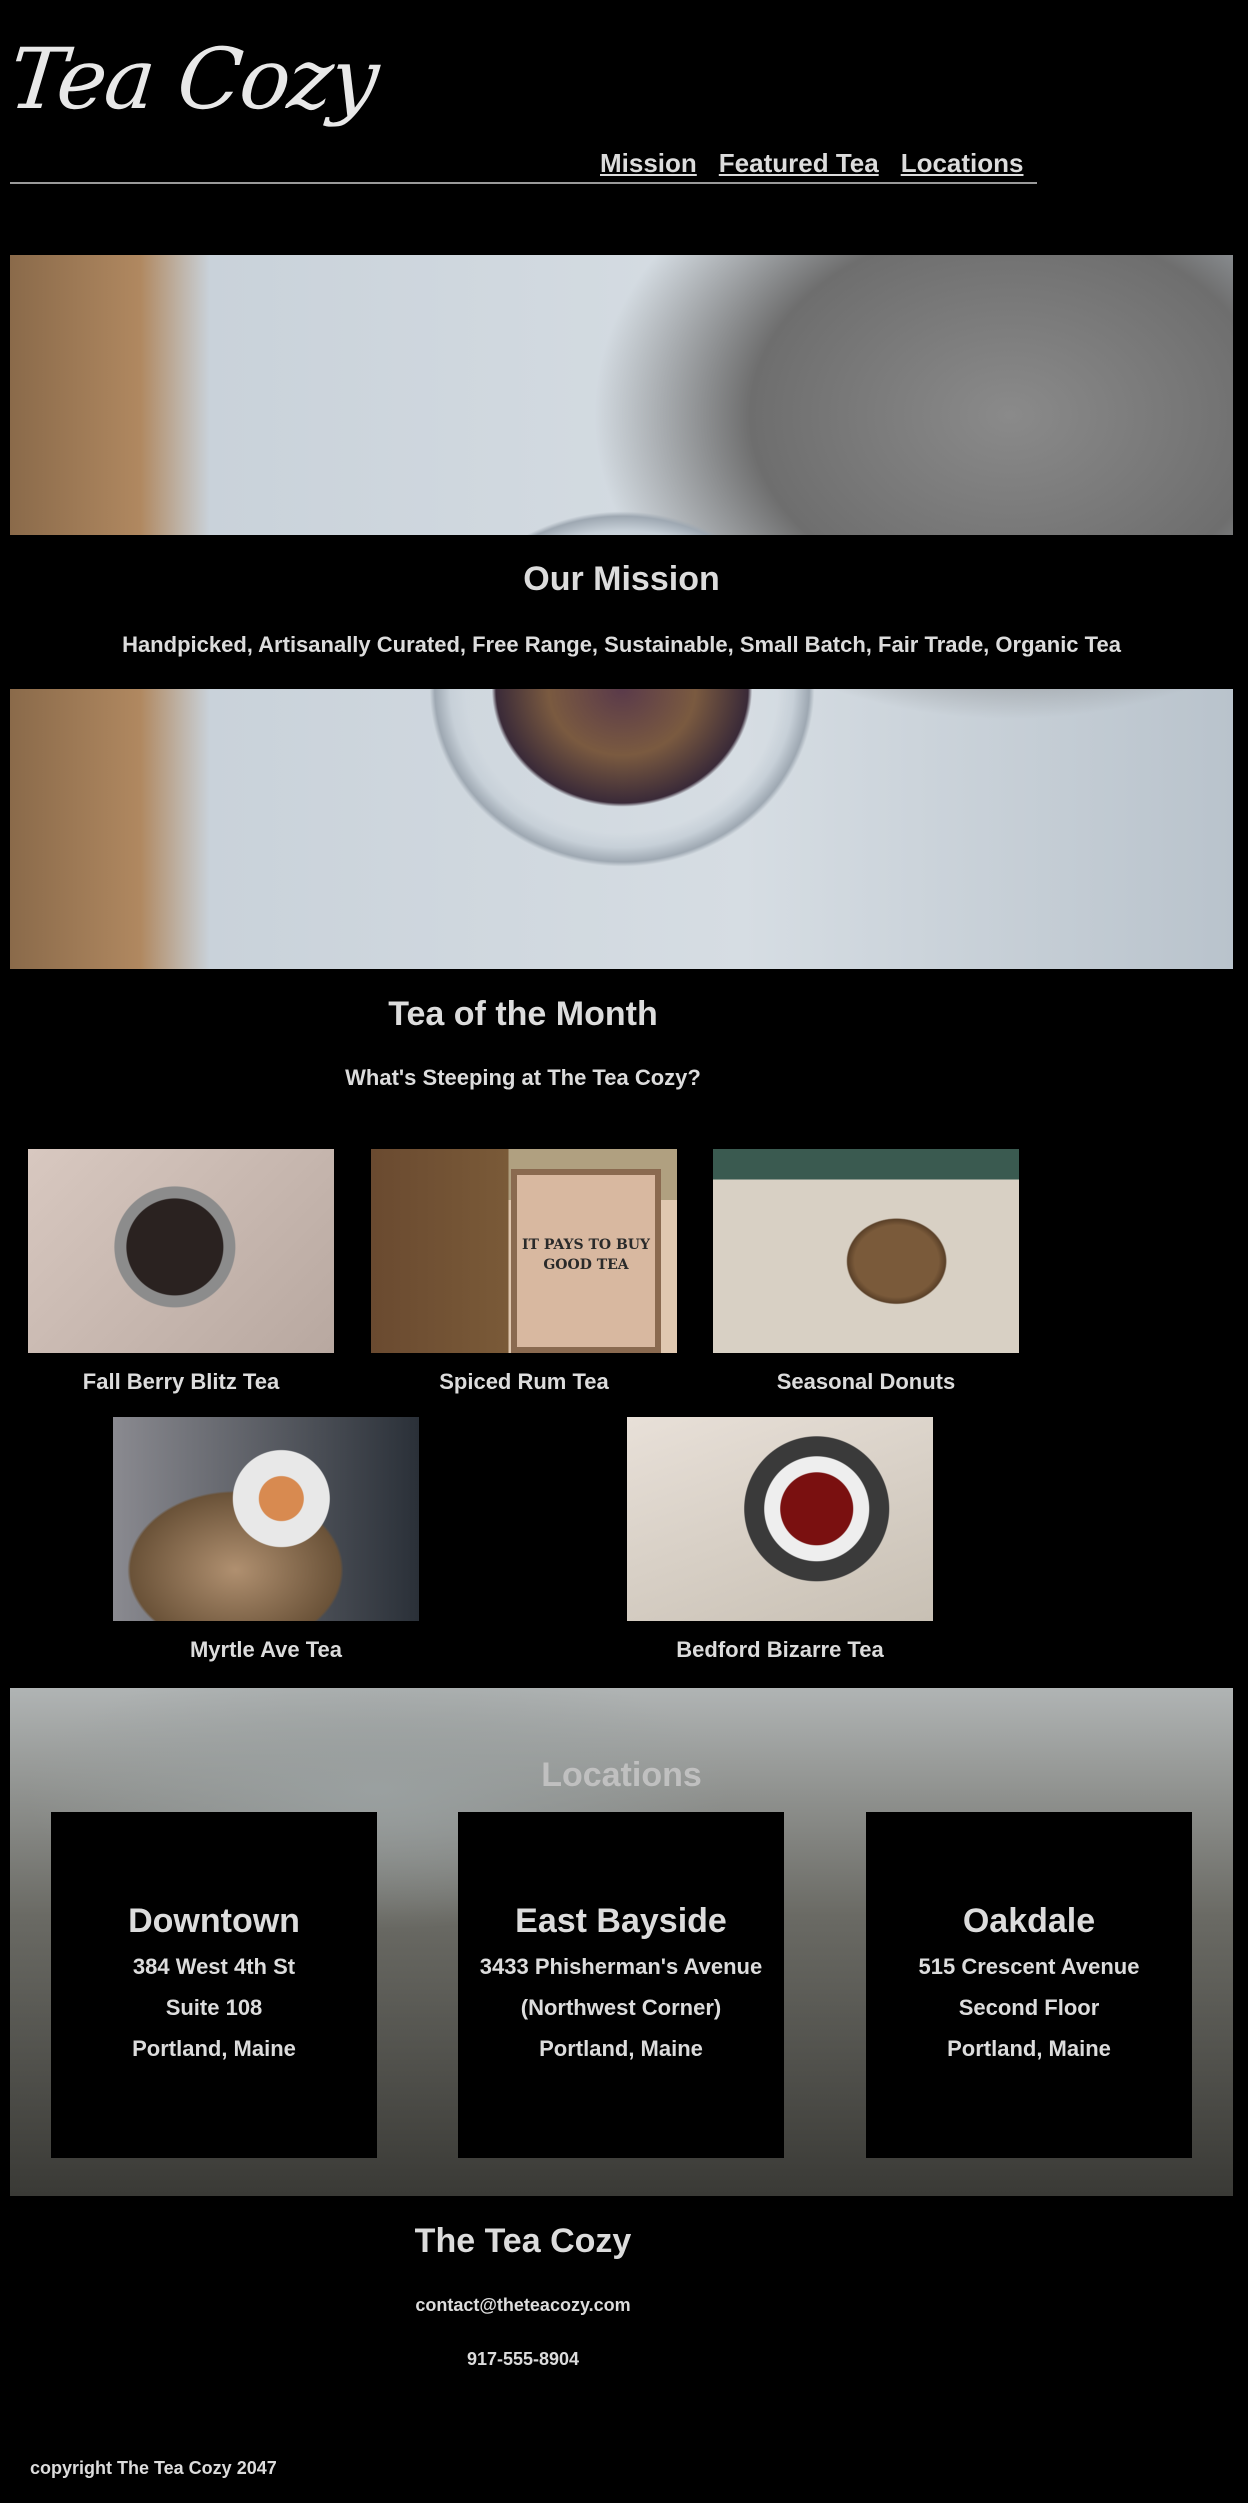  What do you see at coordinates (523, 183) in the screenshot?
I see `header-divider` at bounding box center [523, 183].